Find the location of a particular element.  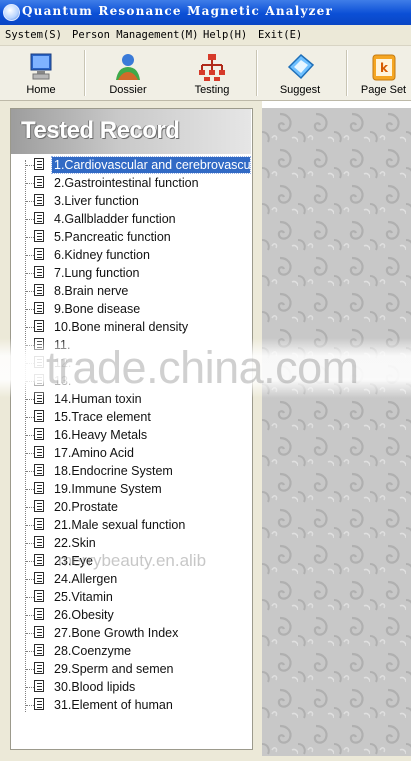

tree-item-label: 7.Lung function is located at coordinates (97, 273).